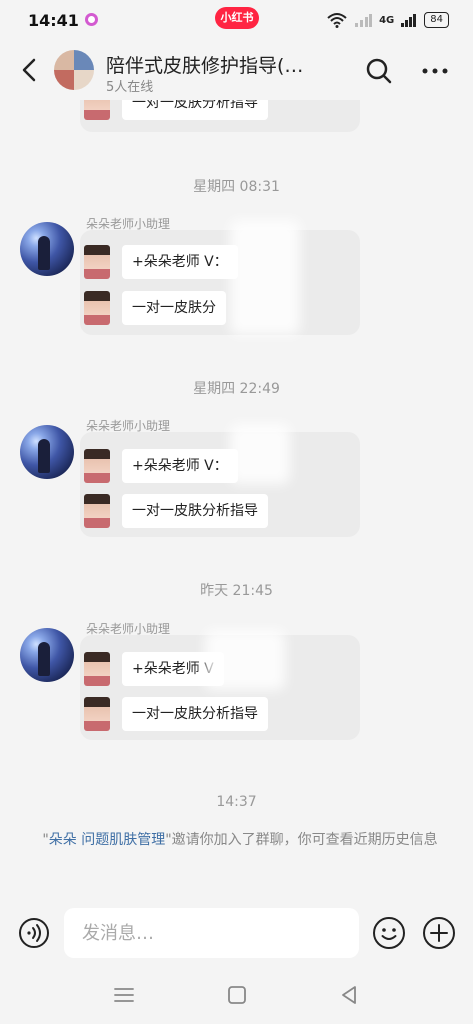  I want to click on share-card: +朵朵老师 V, so click(154, 669).